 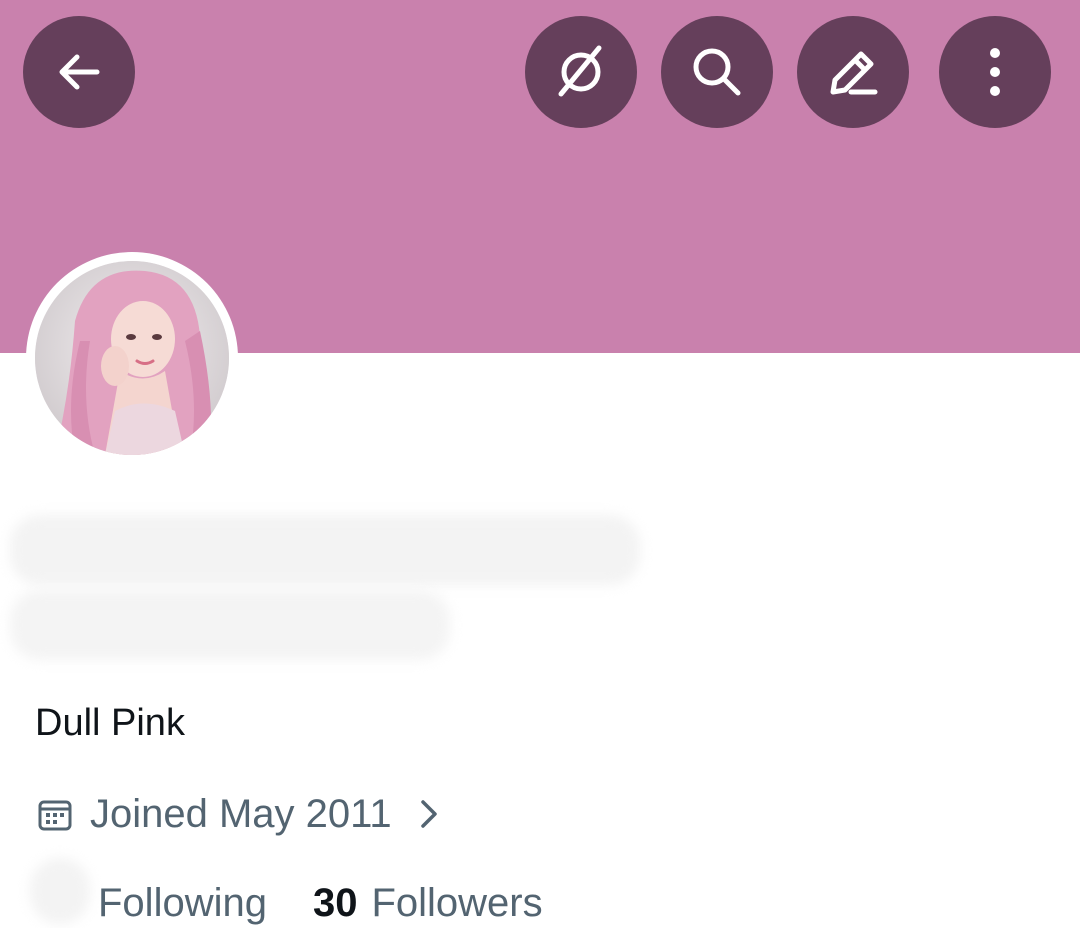 I want to click on grok-icon, so click(x=580, y=71).